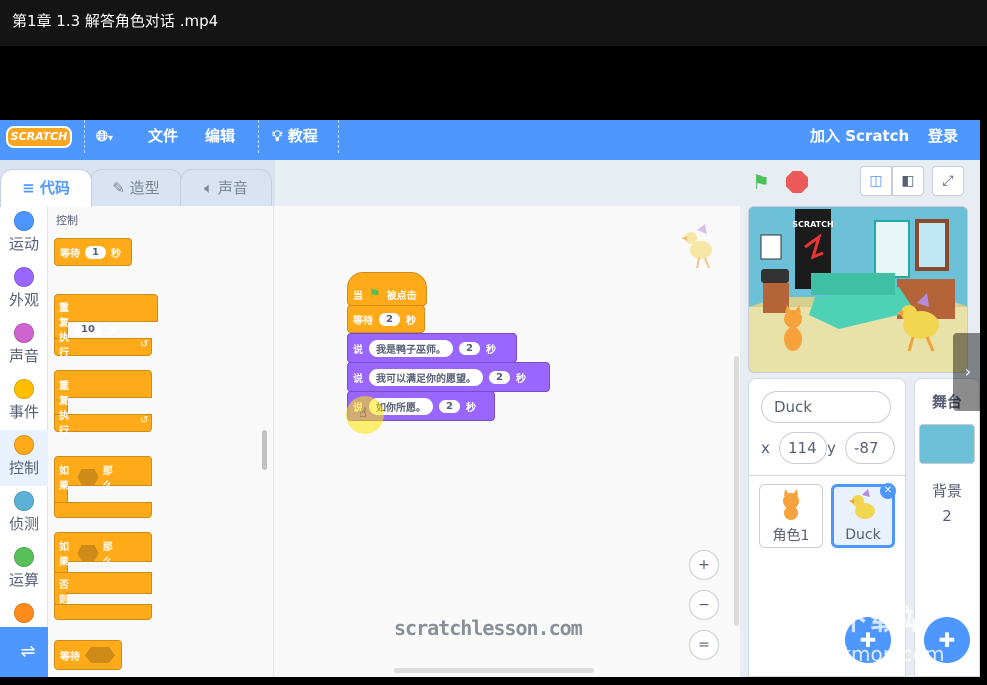 The height and width of the screenshot is (685, 987). Describe the element at coordinates (23, 300) in the screenshot. I see `category-label: 外观` at that location.